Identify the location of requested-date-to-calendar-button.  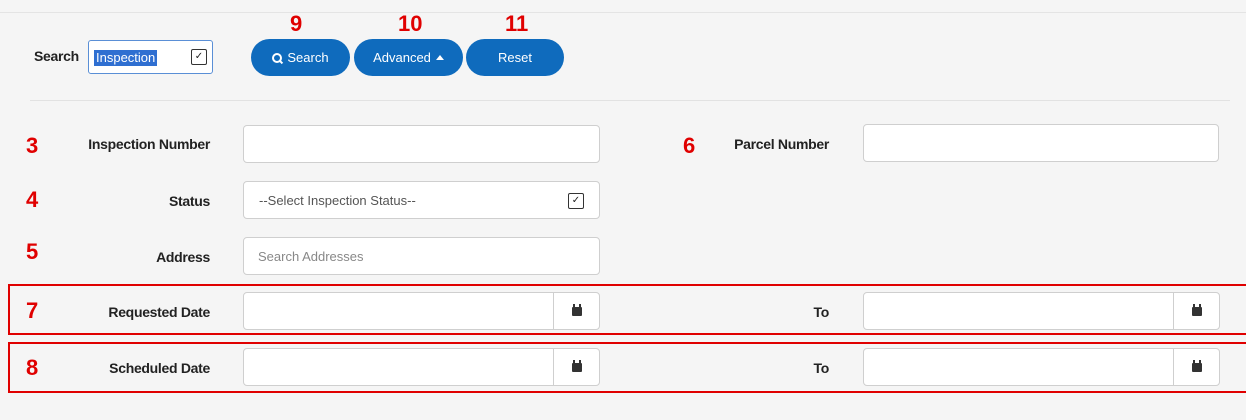
(1196, 311).